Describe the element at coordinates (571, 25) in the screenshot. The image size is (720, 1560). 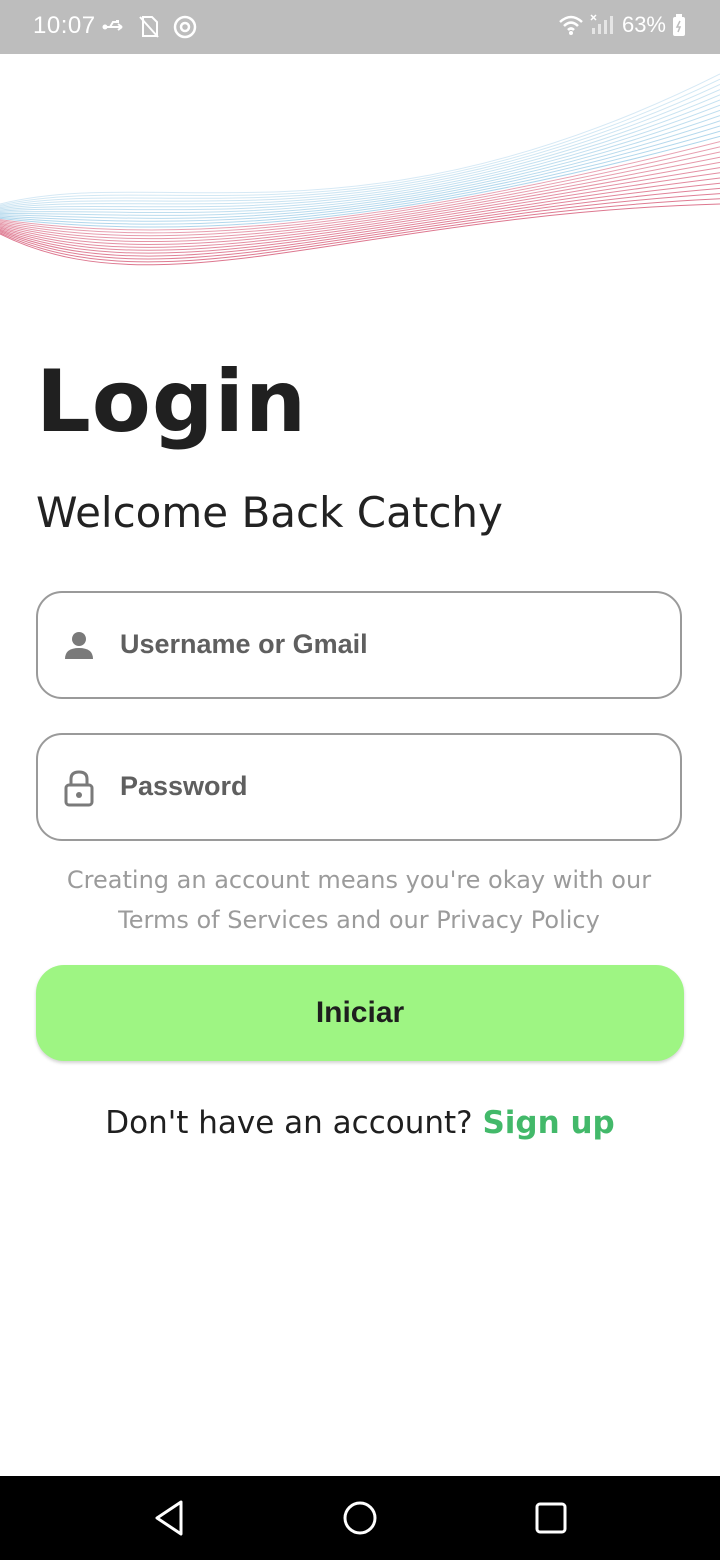
I see `wifi-icon` at that location.